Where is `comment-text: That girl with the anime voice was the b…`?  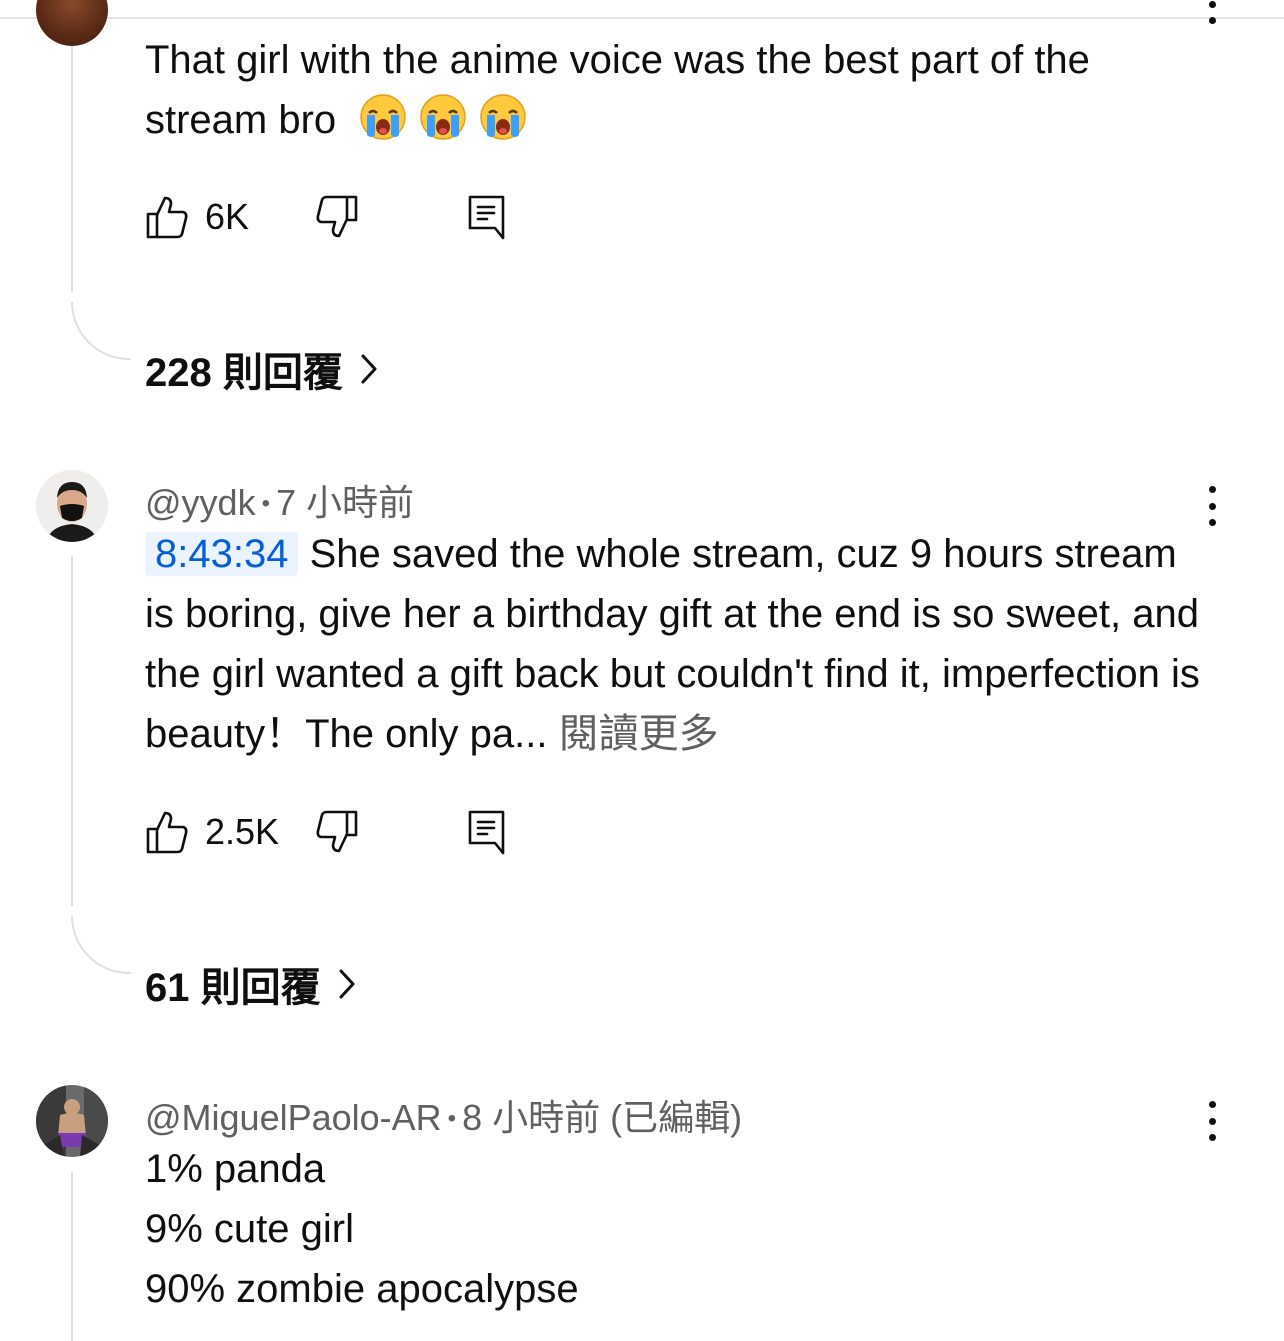 comment-text: That girl with the anime voice was the b… is located at coordinates (617, 90).